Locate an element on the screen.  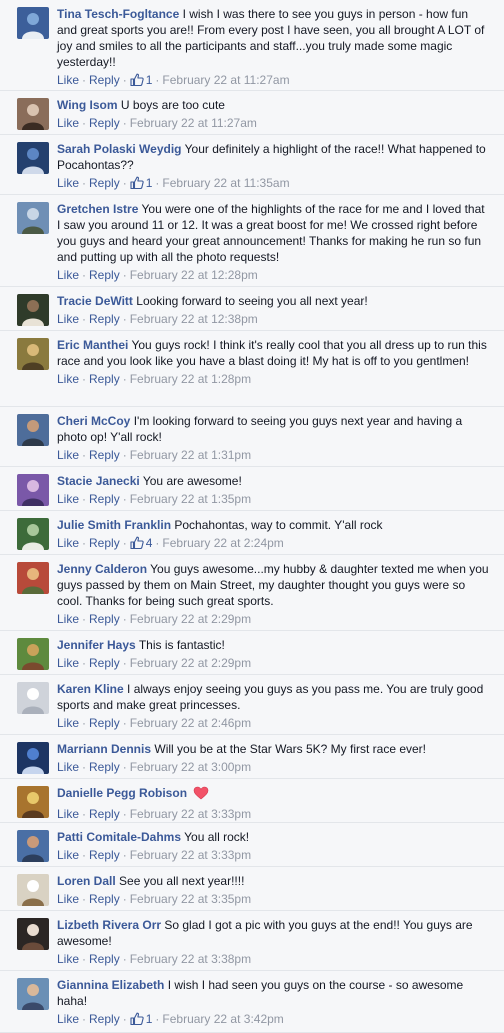
comment-author: Patti Comitale-Dahms is located at coordinates (119, 837).